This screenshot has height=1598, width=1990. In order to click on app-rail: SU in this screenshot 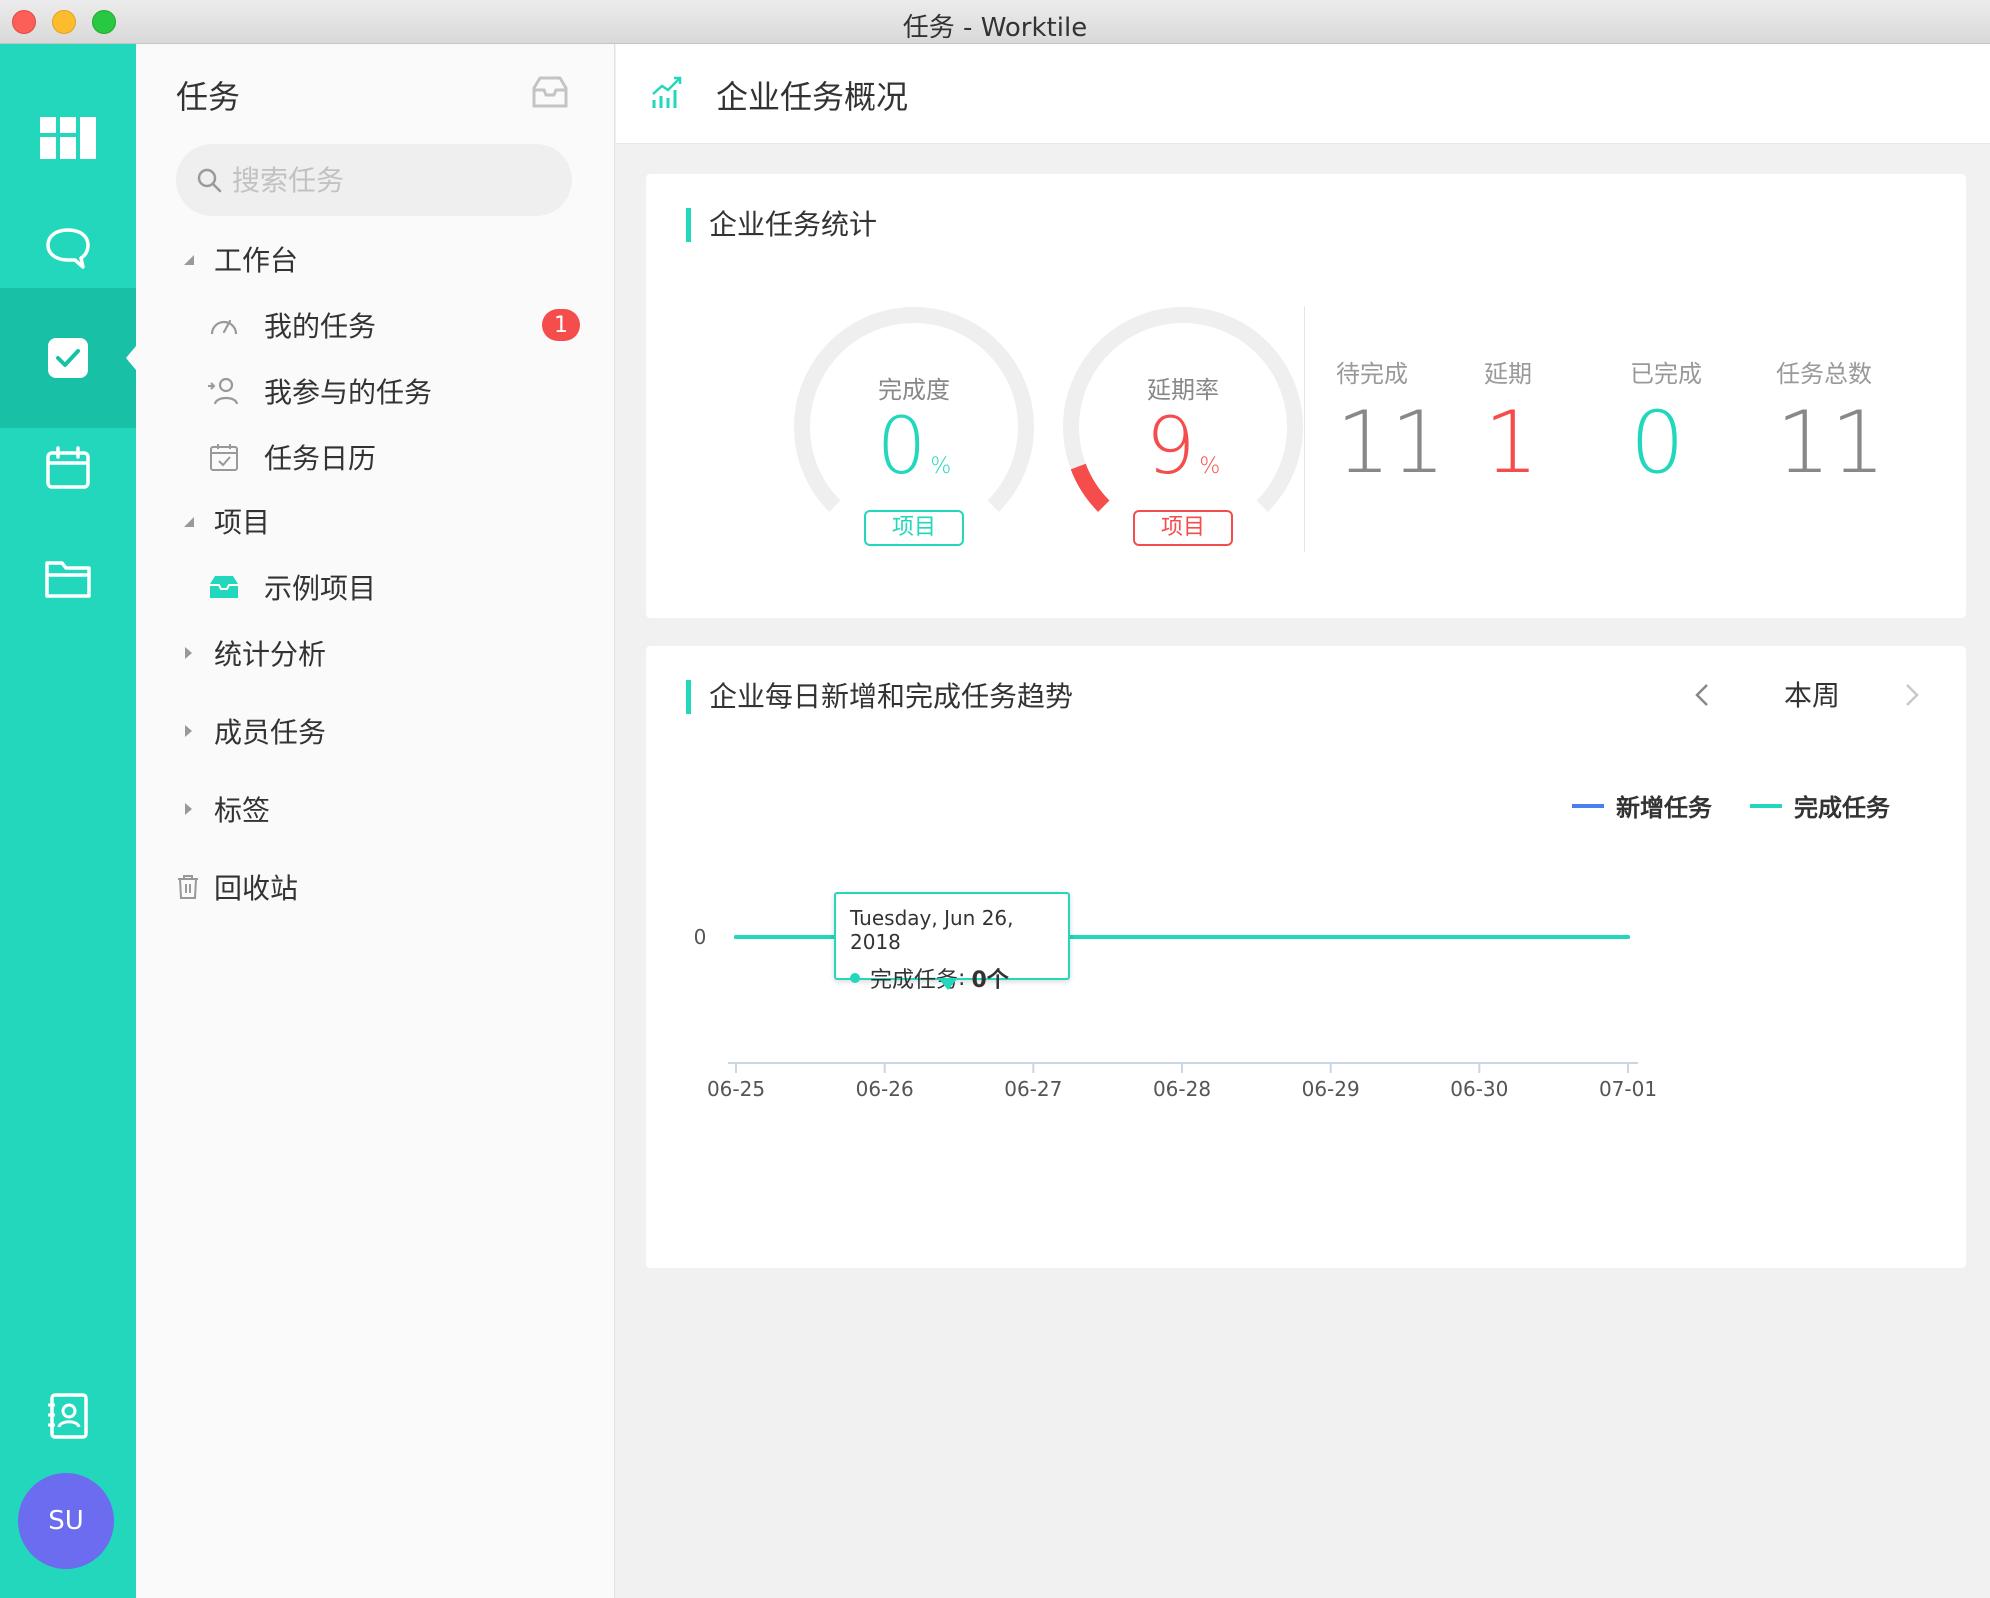, I will do `click(68, 821)`.